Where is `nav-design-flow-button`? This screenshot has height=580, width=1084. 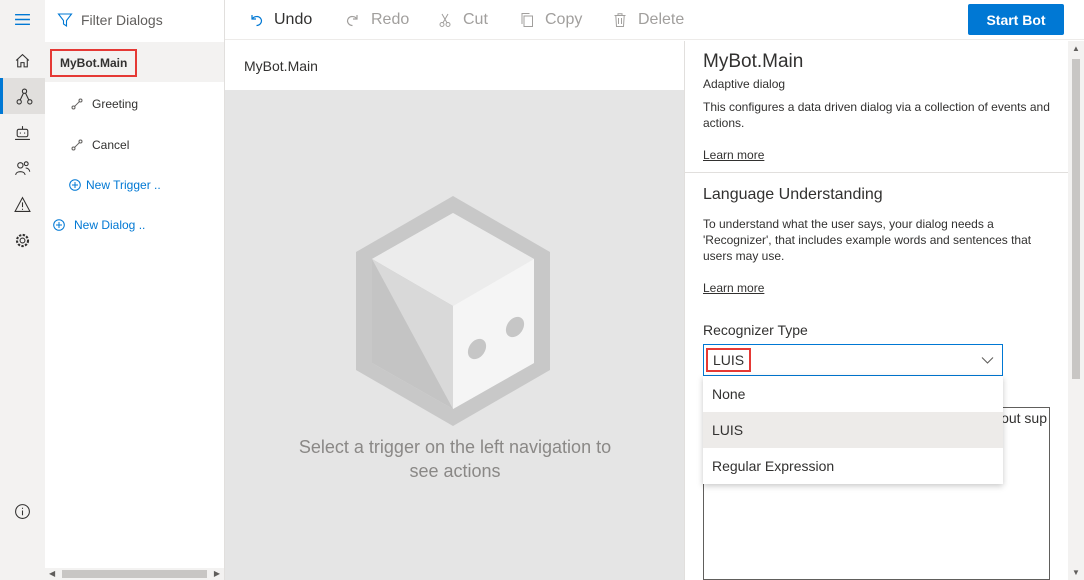
nav-design-flow-button is located at coordinates (22, 96).